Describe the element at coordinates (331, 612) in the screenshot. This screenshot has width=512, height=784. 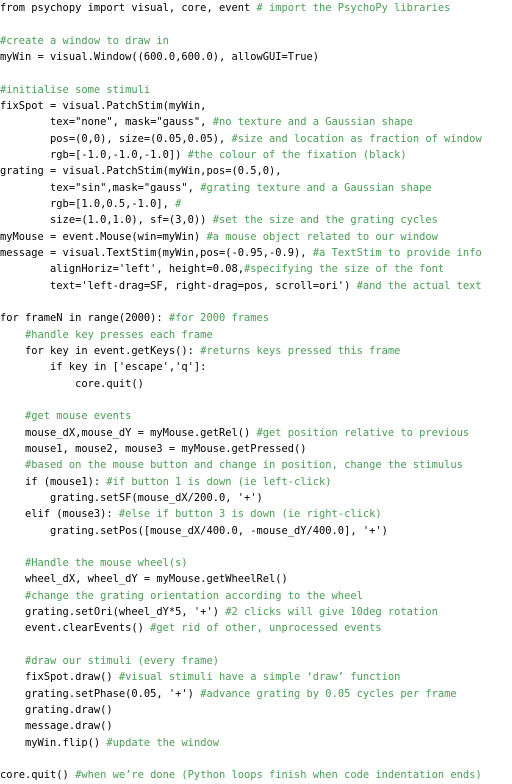
I see `code-comment: #2 clicks will give 10deg rotation` at that location.